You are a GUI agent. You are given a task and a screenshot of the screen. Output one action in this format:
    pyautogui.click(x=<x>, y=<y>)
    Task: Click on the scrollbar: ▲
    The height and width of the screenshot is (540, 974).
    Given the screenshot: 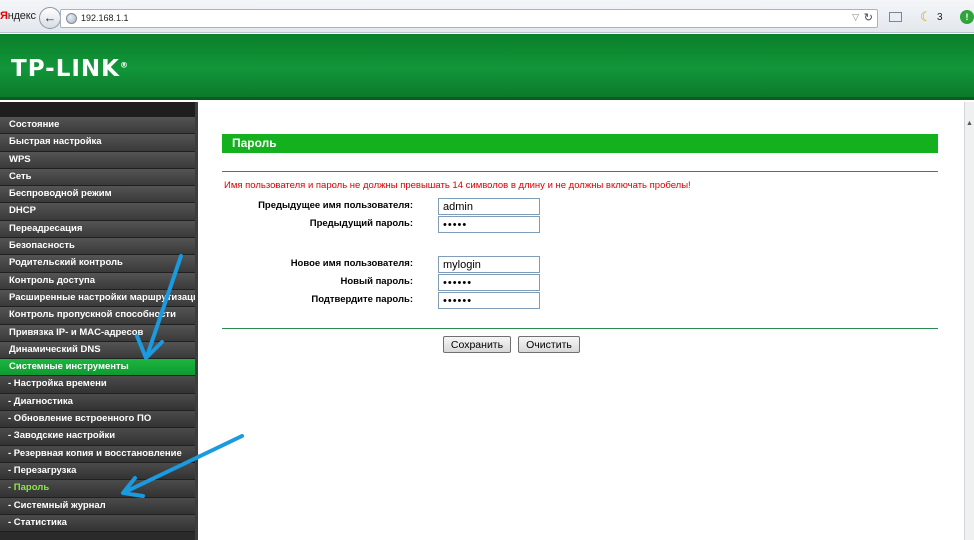 What is the action you would take?
    pyautogui.click(x=969, y=321)
    